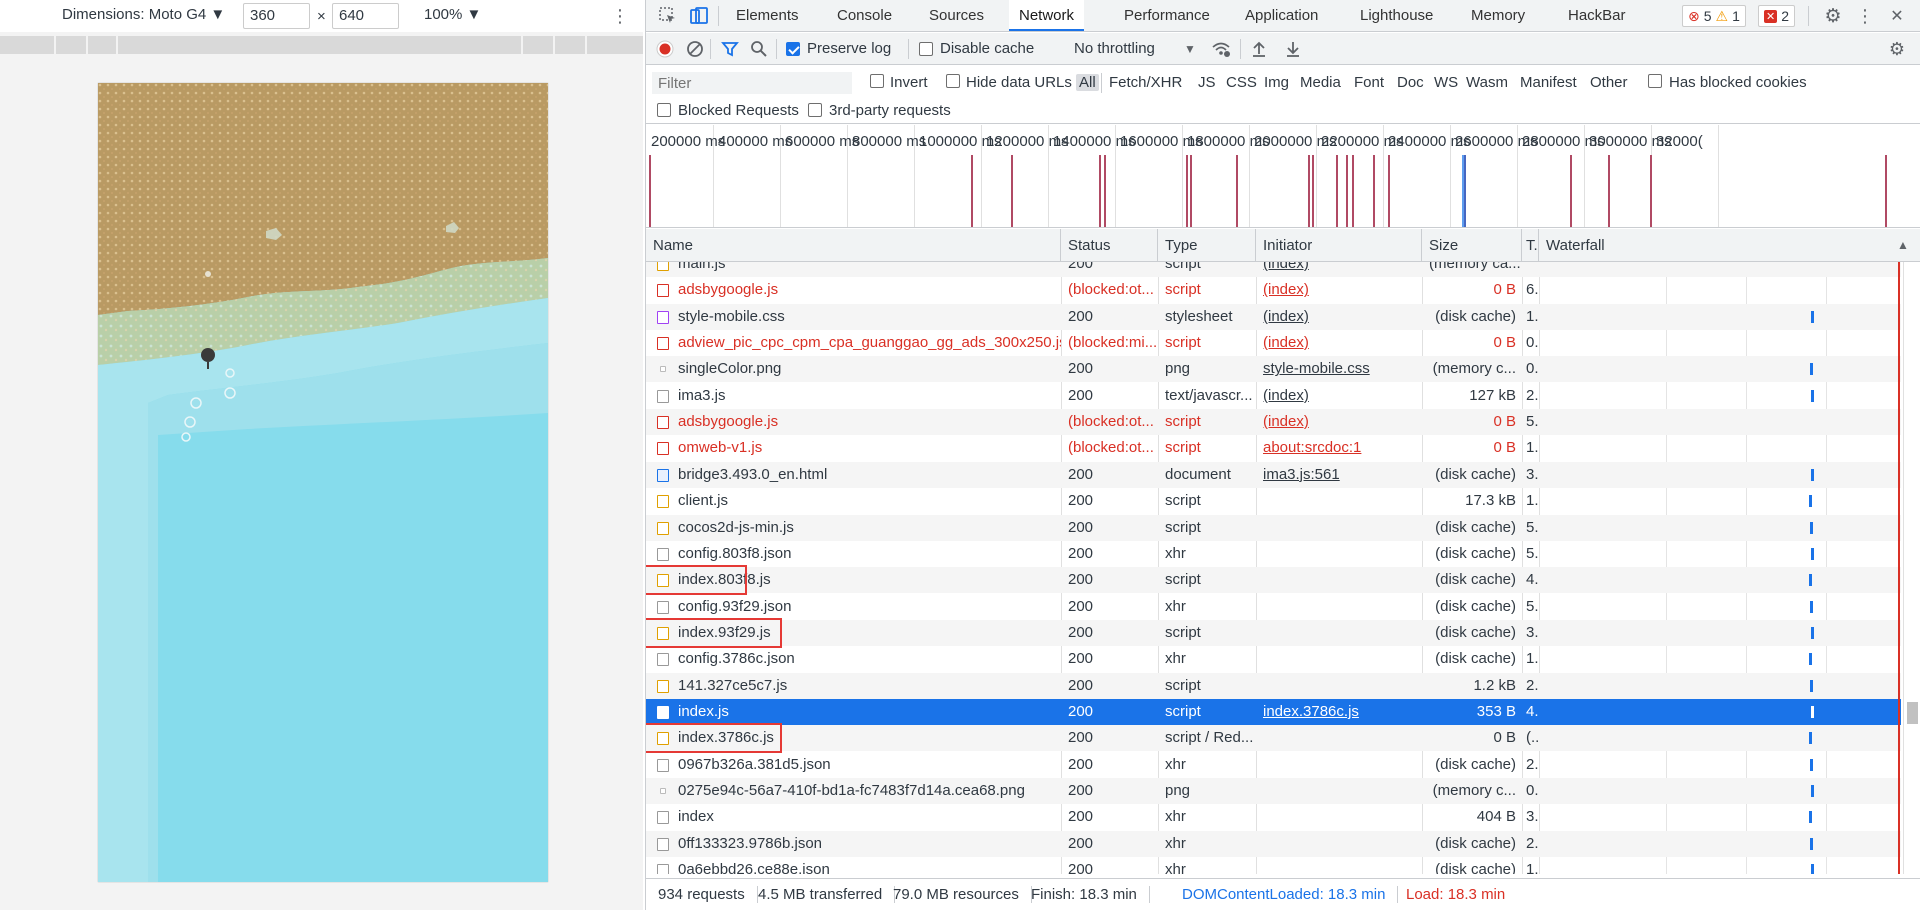 The height and width of the screenshot is (910, 1920). I want to click on tab-elements: Elements, so click(767, 15).